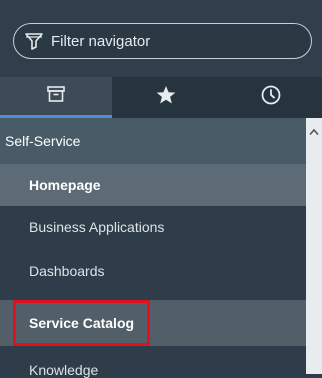 This screenshot has height=378, width=322. What do you see at coordinates (67, 271) in the screenshot?
I see `nav-item-label: Dashboards` at bounding box center [67, 271].